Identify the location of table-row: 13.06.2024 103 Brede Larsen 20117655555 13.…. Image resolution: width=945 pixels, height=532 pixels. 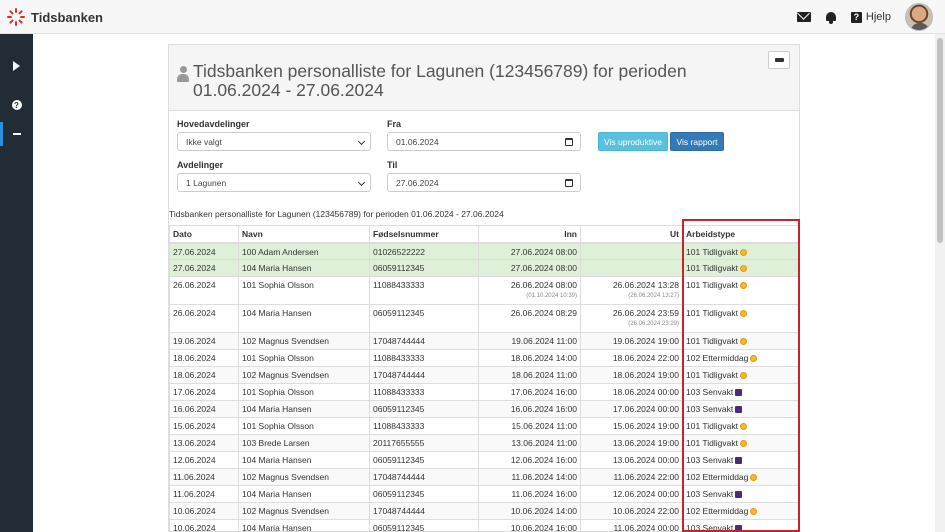
(484, 443).